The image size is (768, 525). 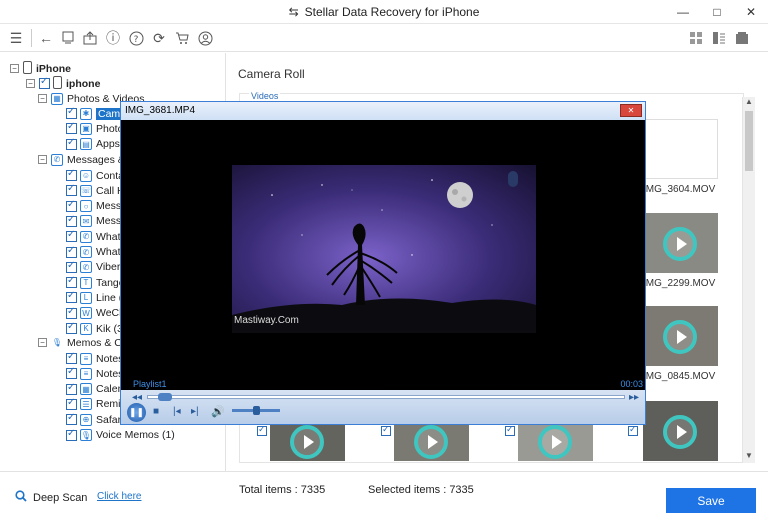 What do you see at coordinates (86, 389) in the screenshot?
I see `calendar-icon: ▦` at bounding box center [86, 389].